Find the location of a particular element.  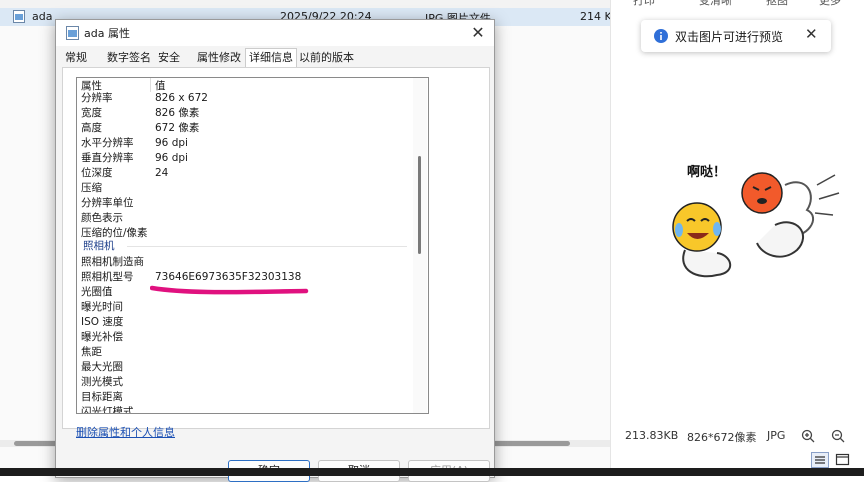

property-name: 曝光时间 is located at coordinates (102, 307).